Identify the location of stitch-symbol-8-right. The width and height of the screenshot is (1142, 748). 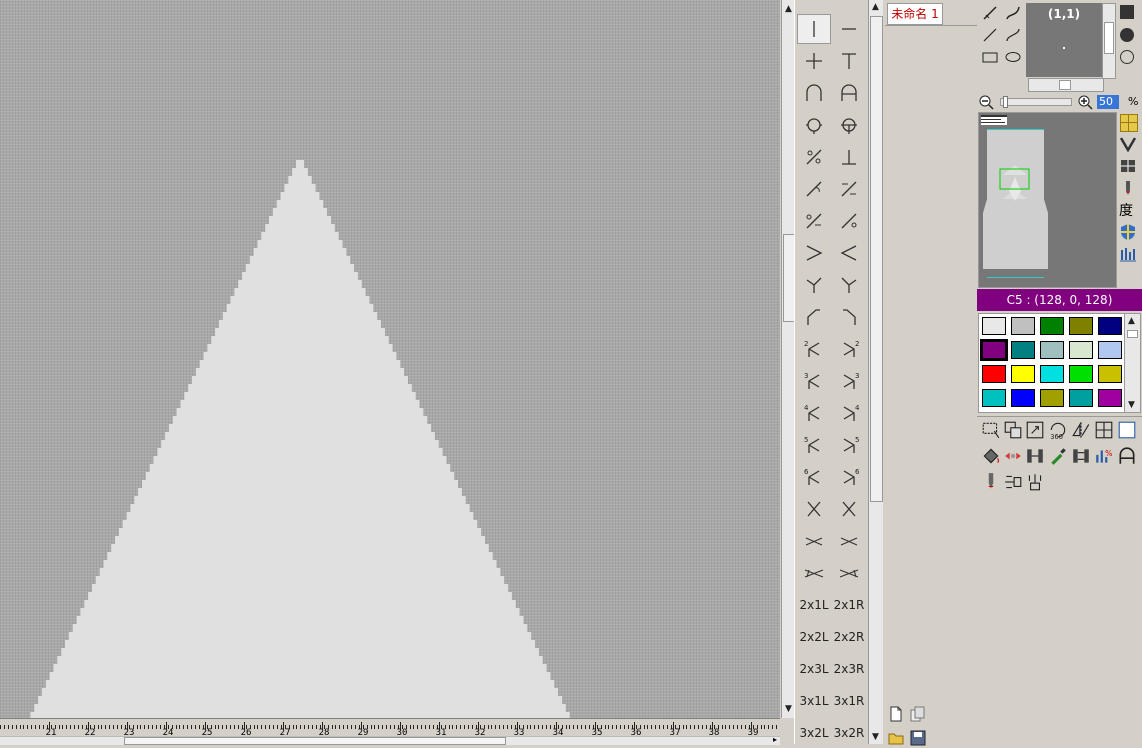
(849, 285).